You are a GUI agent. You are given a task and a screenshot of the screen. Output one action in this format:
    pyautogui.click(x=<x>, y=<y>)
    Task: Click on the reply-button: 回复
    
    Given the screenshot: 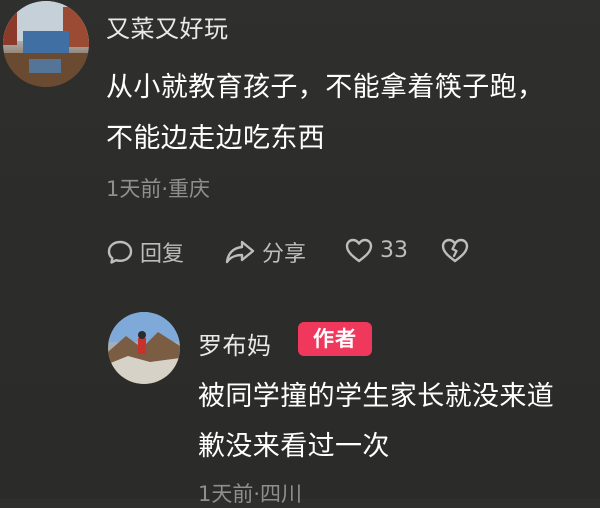 What is the action you would take?
    pyautogui.click(x=145, y=252)
    